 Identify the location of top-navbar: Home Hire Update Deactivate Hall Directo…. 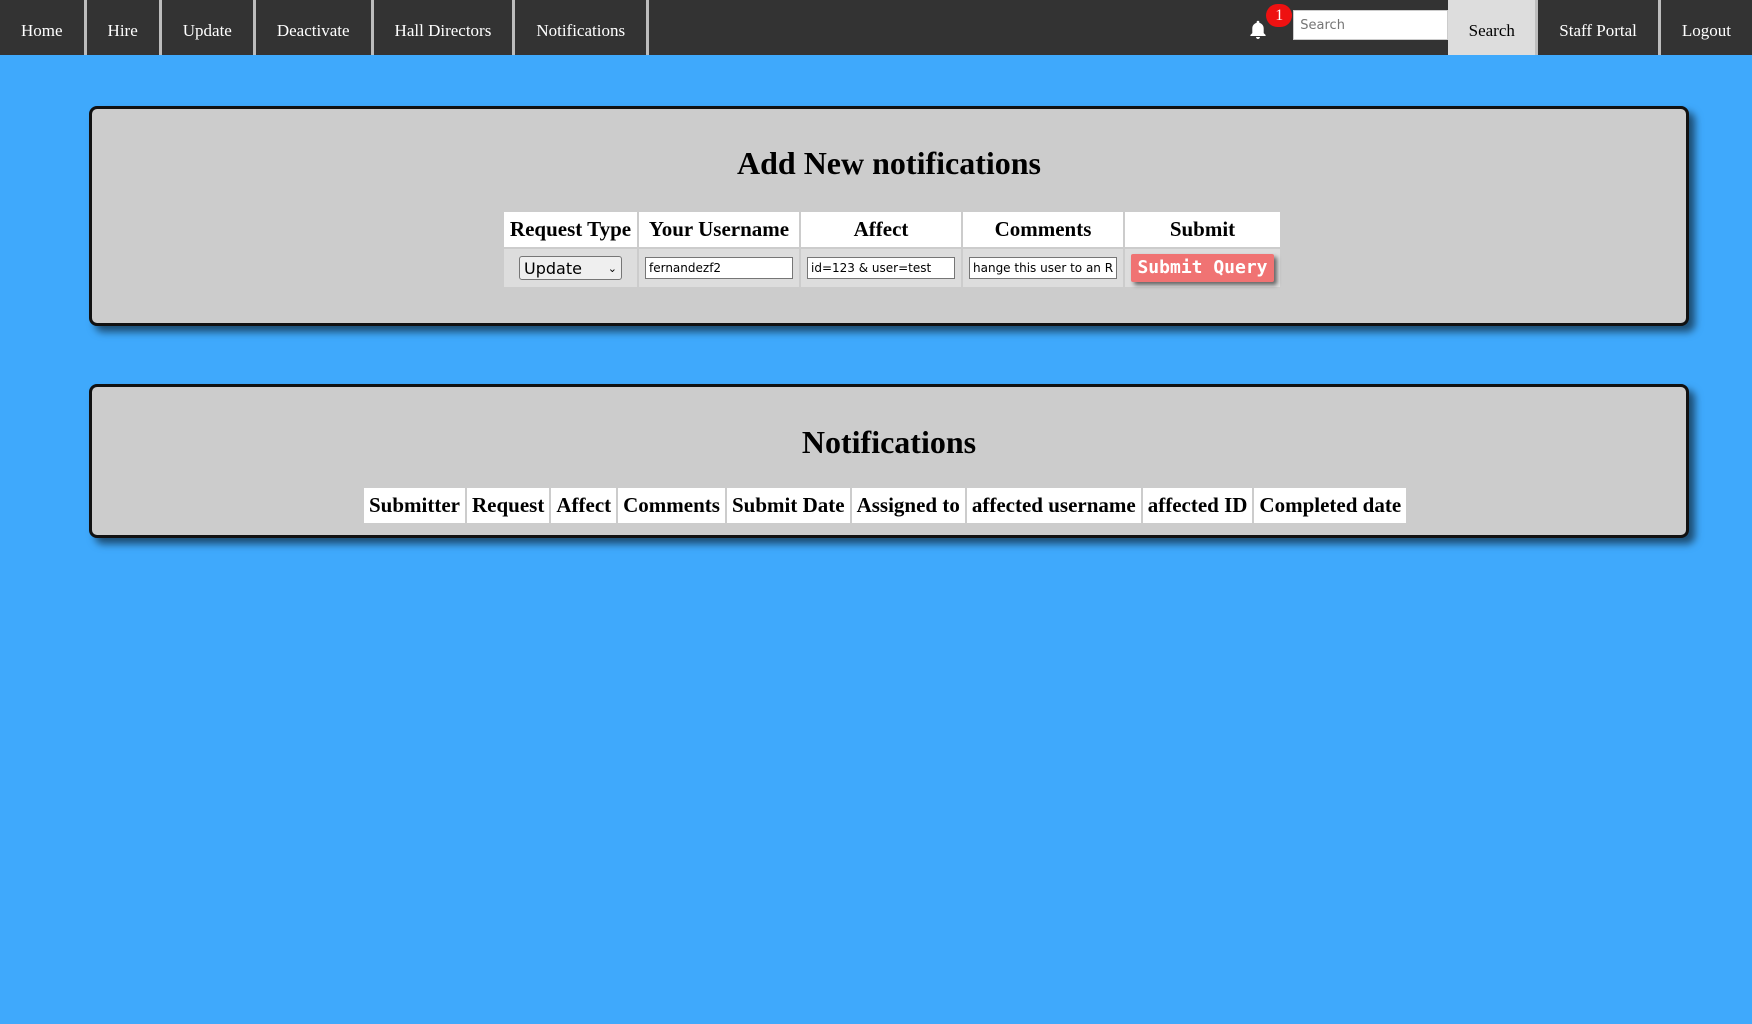
(876, 27).